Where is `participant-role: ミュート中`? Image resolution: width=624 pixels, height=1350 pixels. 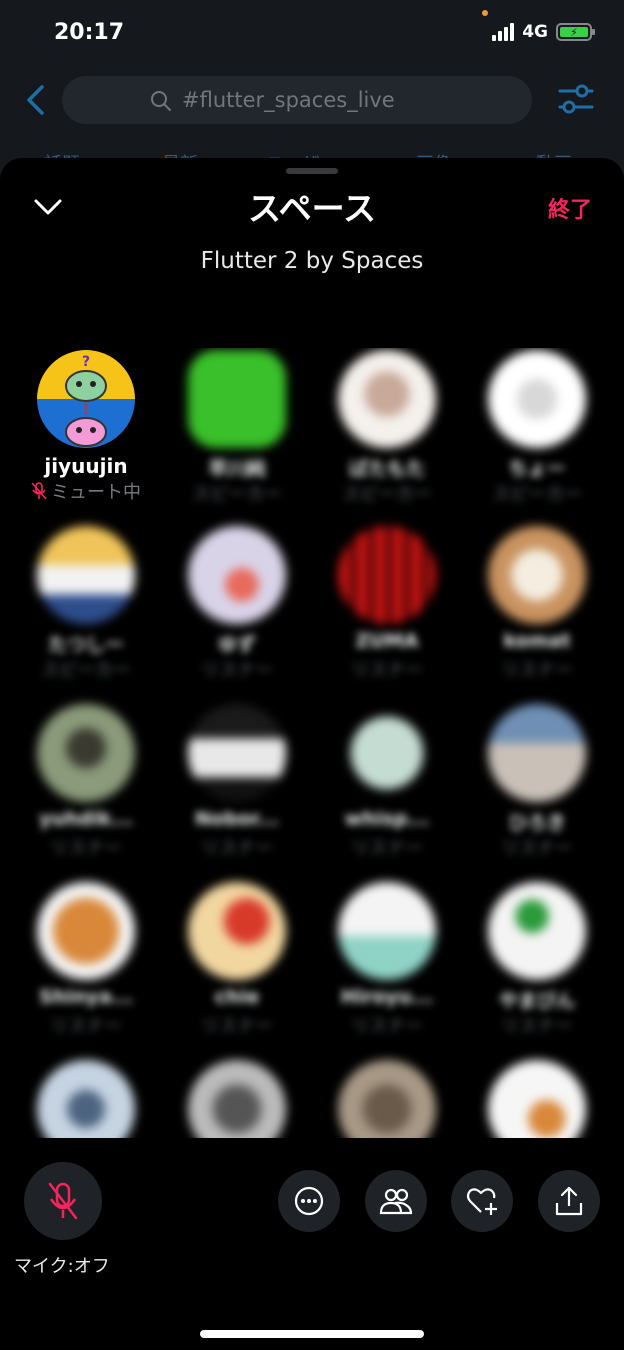 participant-role: ミュート中 is located at coordinates (86, 491).